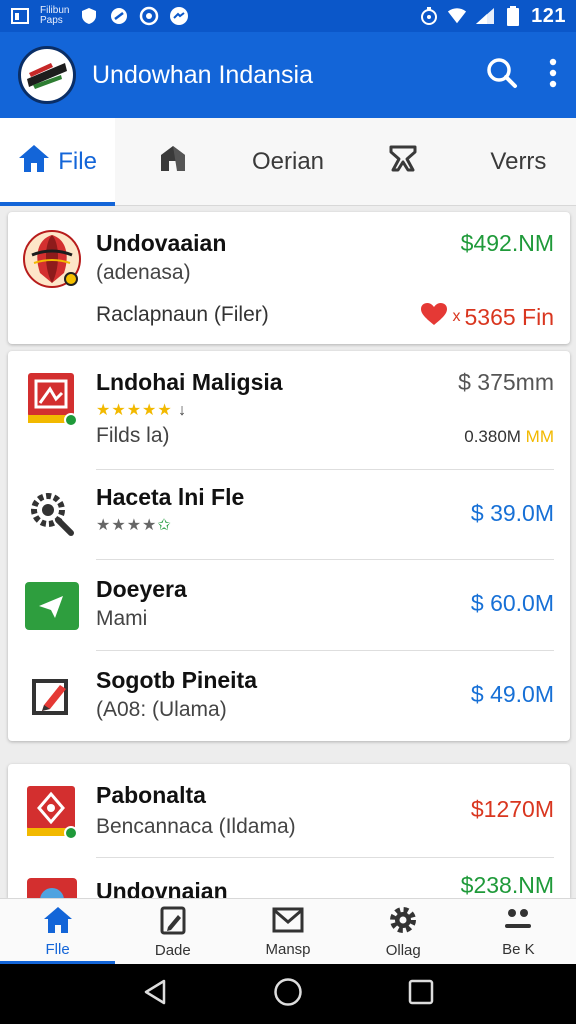 This screenshot has width=576, height=1024. What do you see at coordinates (512, 694) in the screenshot?
I see `item-price: $ 49.0M` at bounding box center [512, 694].